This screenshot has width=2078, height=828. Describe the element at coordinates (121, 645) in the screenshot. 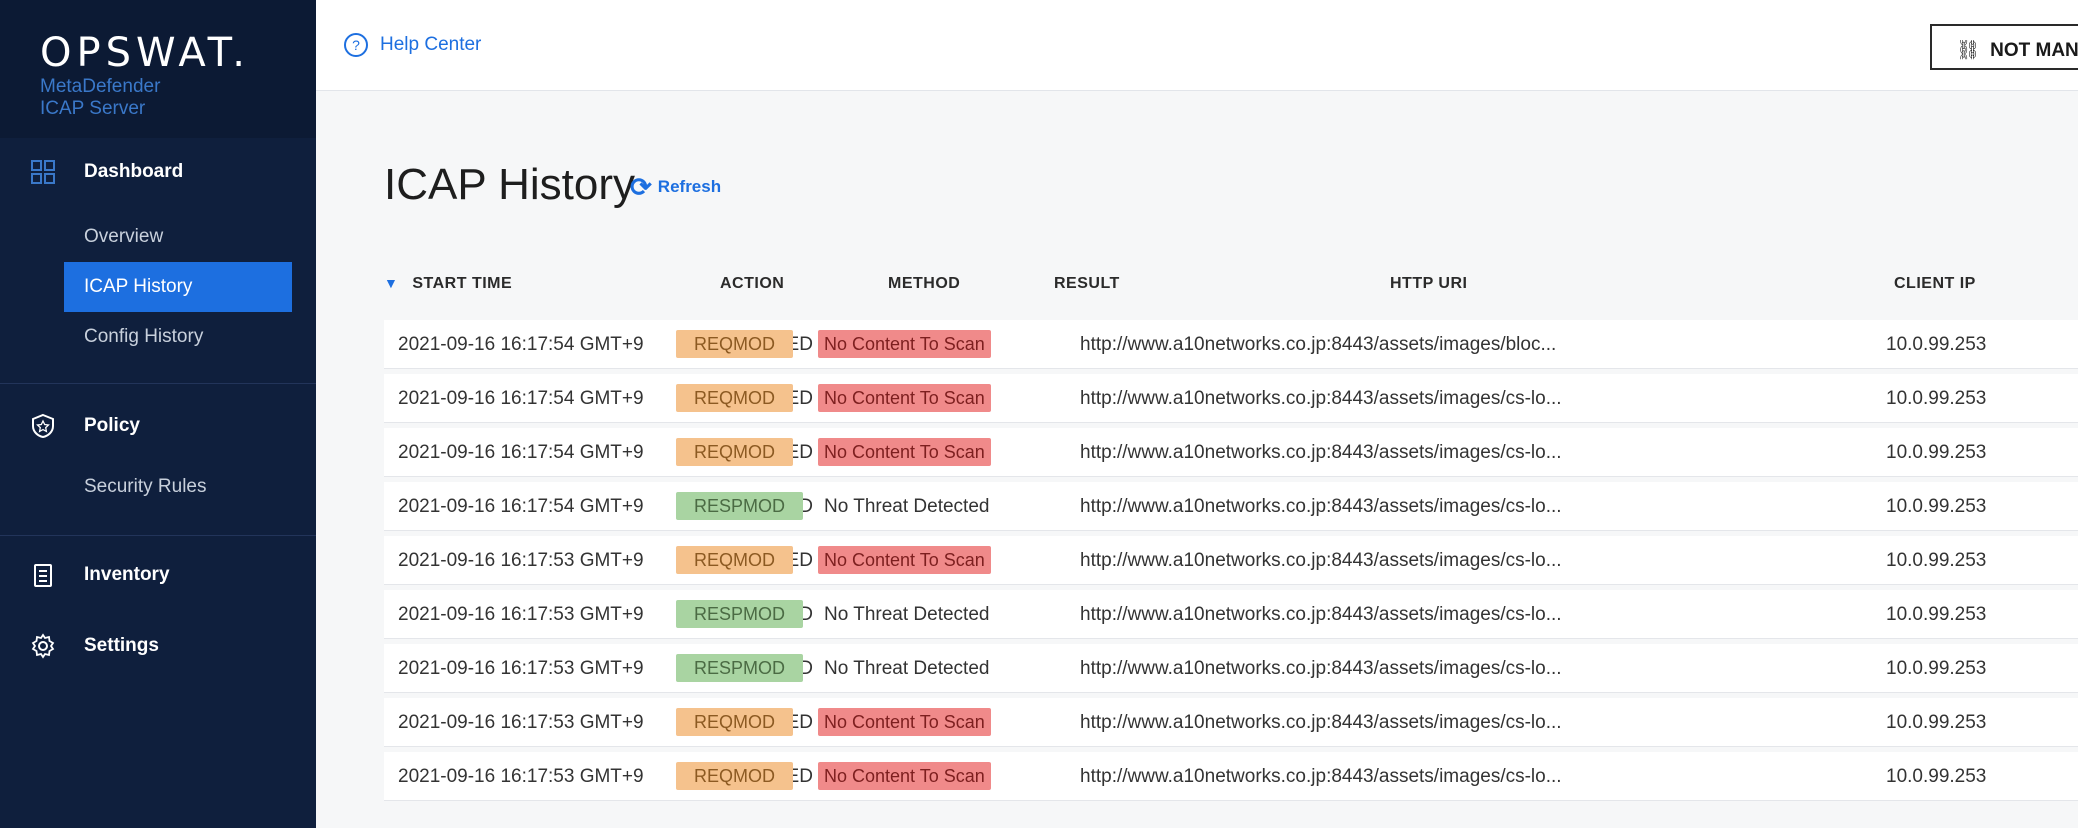

I see `sidebar-item-label: Settings` at that location.